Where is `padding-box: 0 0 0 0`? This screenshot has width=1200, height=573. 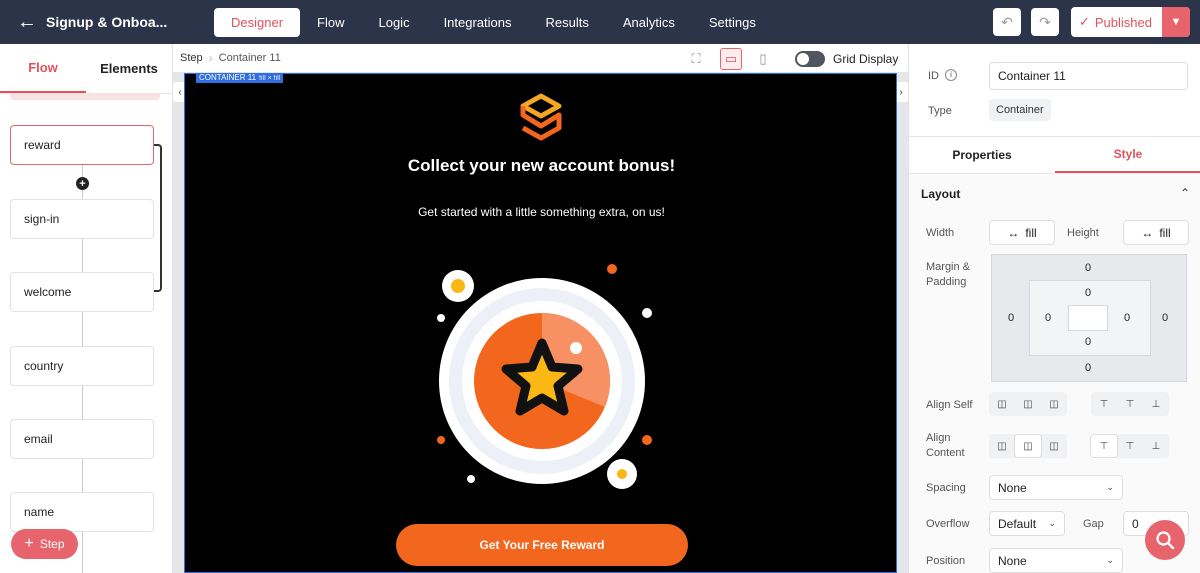
padding-box: 0 0 0 0 is located at coordinates (1090, 318).